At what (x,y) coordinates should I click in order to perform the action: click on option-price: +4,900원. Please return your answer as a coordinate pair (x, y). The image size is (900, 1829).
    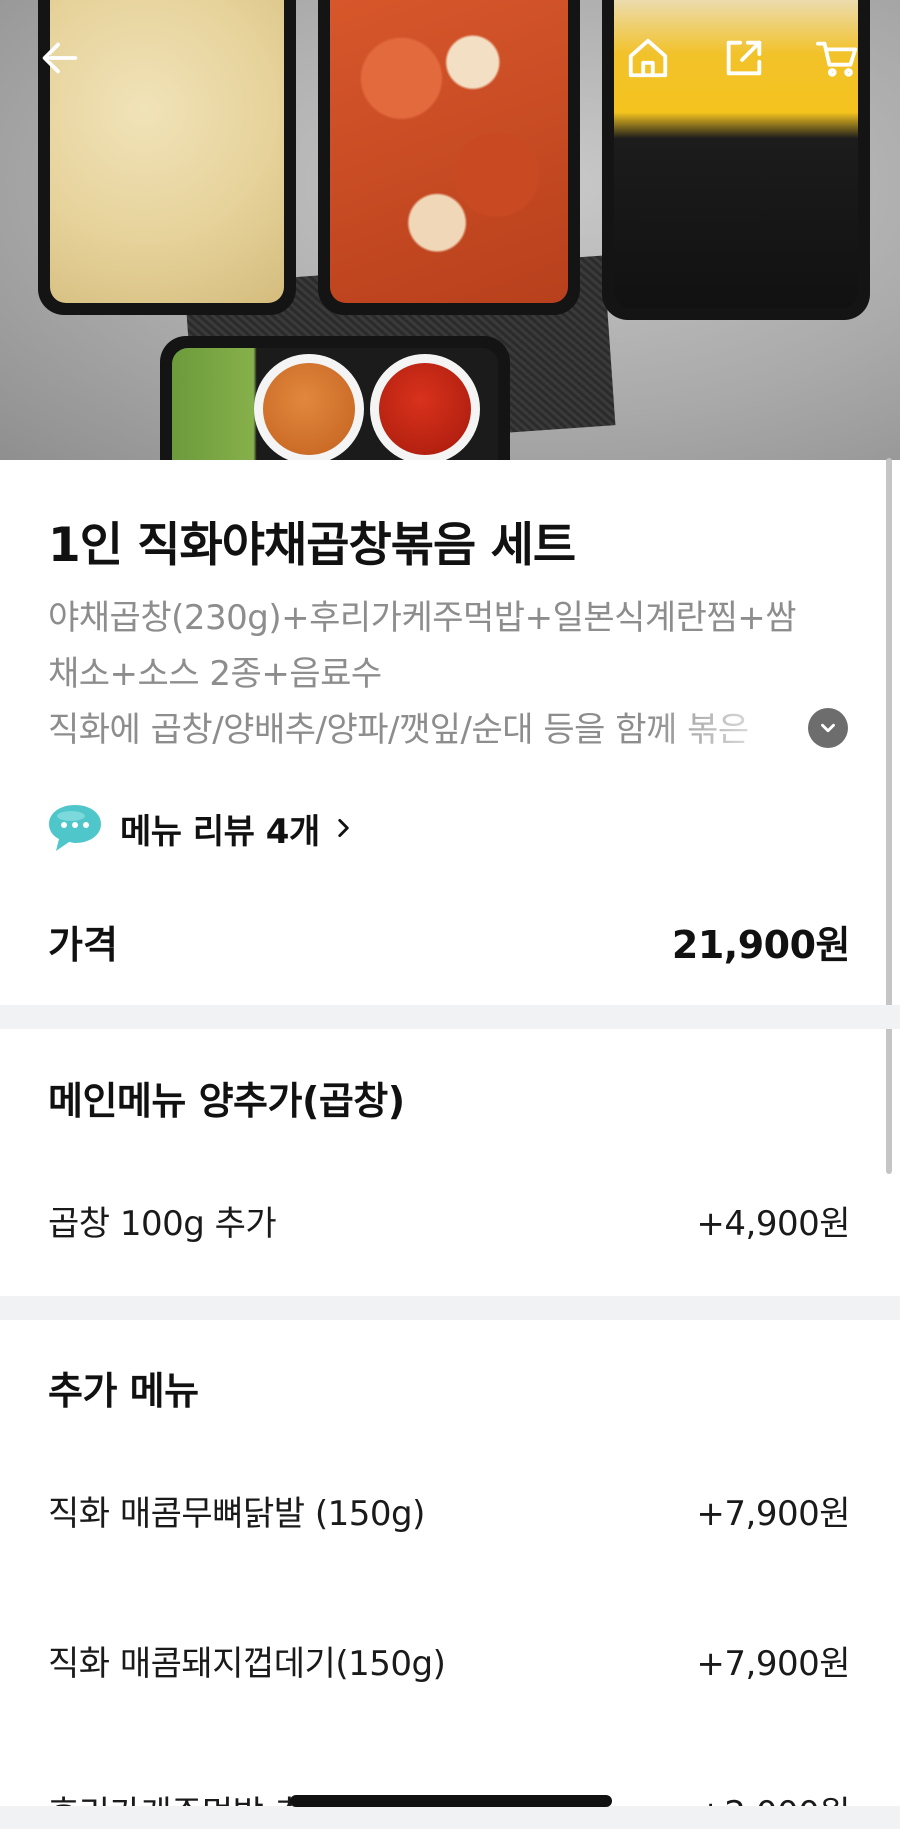
    Looking at the image, I should click on (773, 1224).